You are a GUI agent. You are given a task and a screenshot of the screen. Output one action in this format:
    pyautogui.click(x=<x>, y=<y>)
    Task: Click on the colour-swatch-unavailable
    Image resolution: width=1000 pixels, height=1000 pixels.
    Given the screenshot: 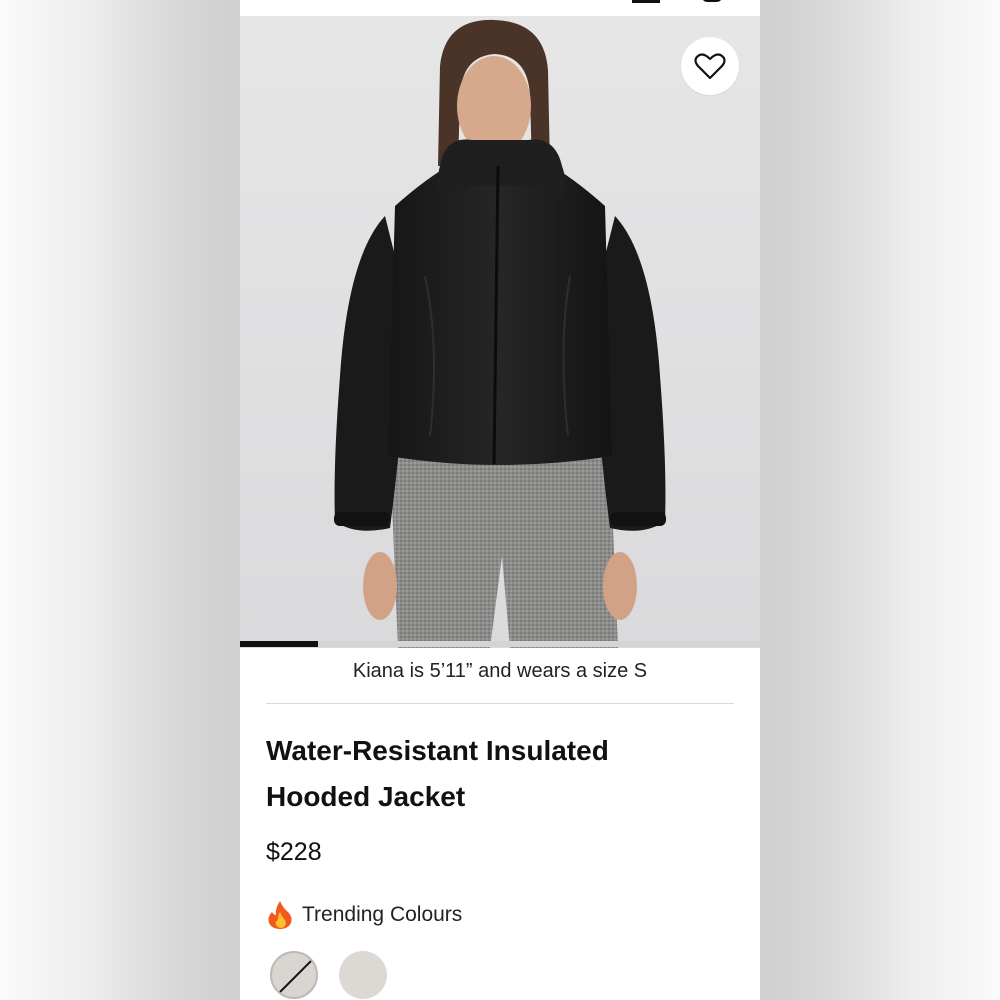 What is the action you would take?
    pyautogui.click(x=294, y=975)
    